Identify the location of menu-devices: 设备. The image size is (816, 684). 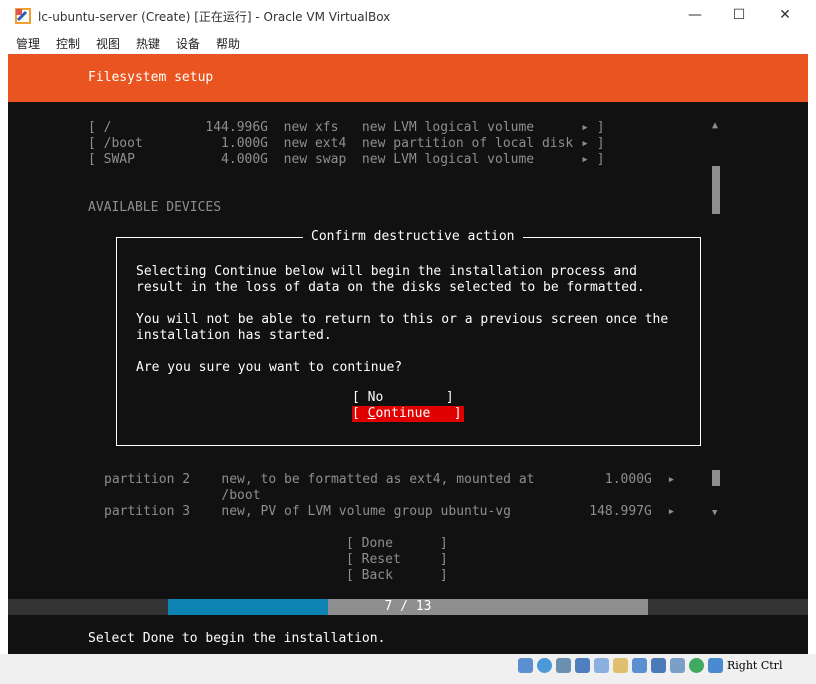
(188, 43).